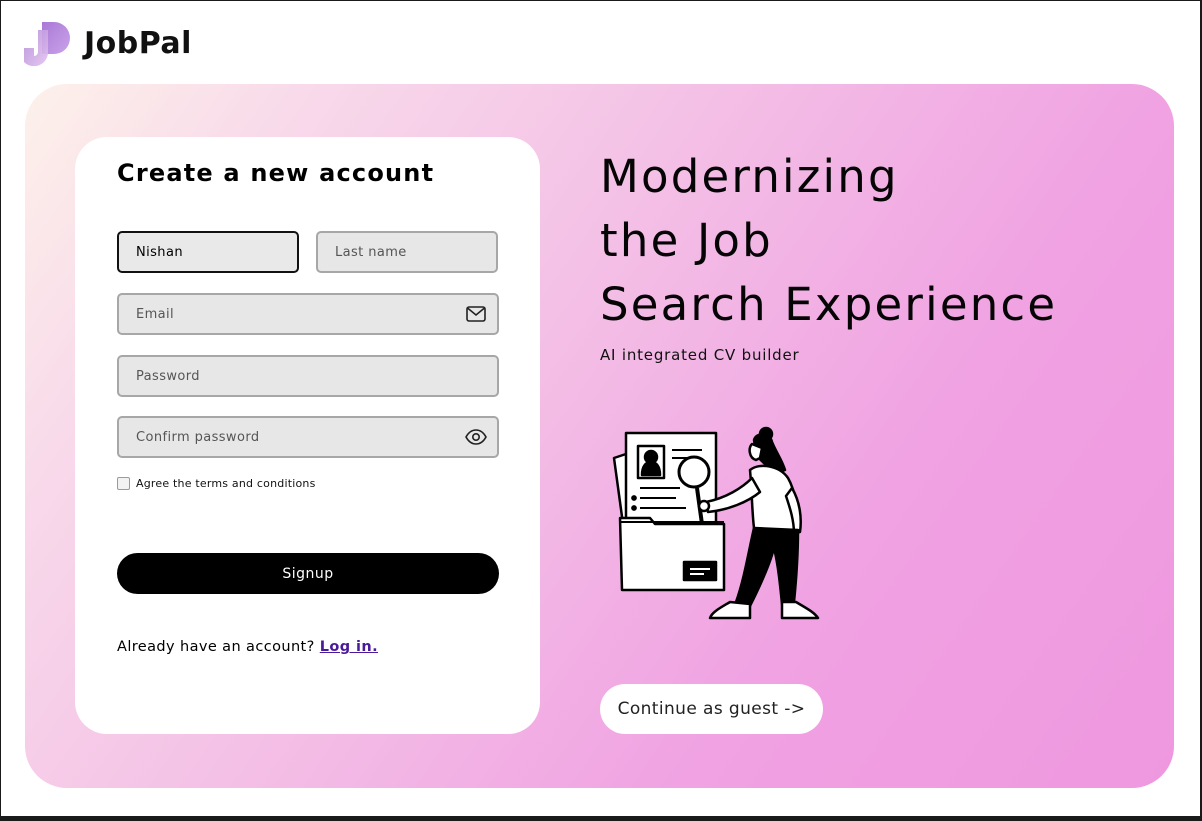 This screenshot has height=821, width=1202. What do you see at coordinates (711, 709) in the screenshot?
I see `continue-as-guest-button: Continue as guest ->` at bounding box center [711, 709].